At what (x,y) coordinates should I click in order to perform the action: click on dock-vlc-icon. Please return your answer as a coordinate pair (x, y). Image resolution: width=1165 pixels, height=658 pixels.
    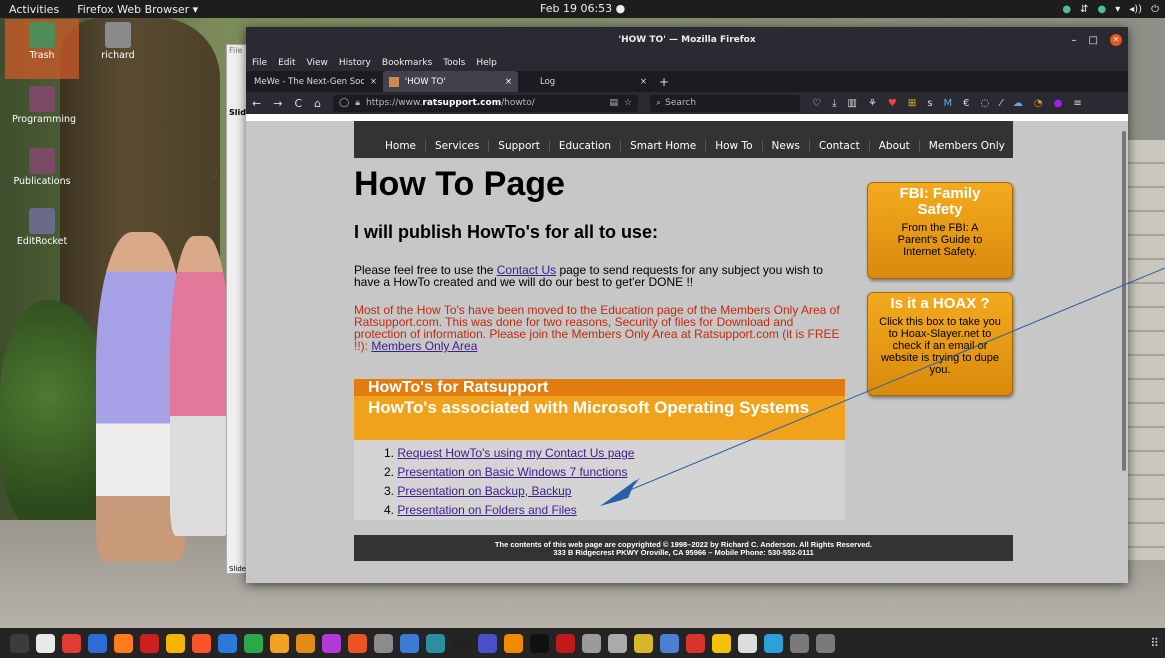
    Looking at the image, I should click on (513, 643).